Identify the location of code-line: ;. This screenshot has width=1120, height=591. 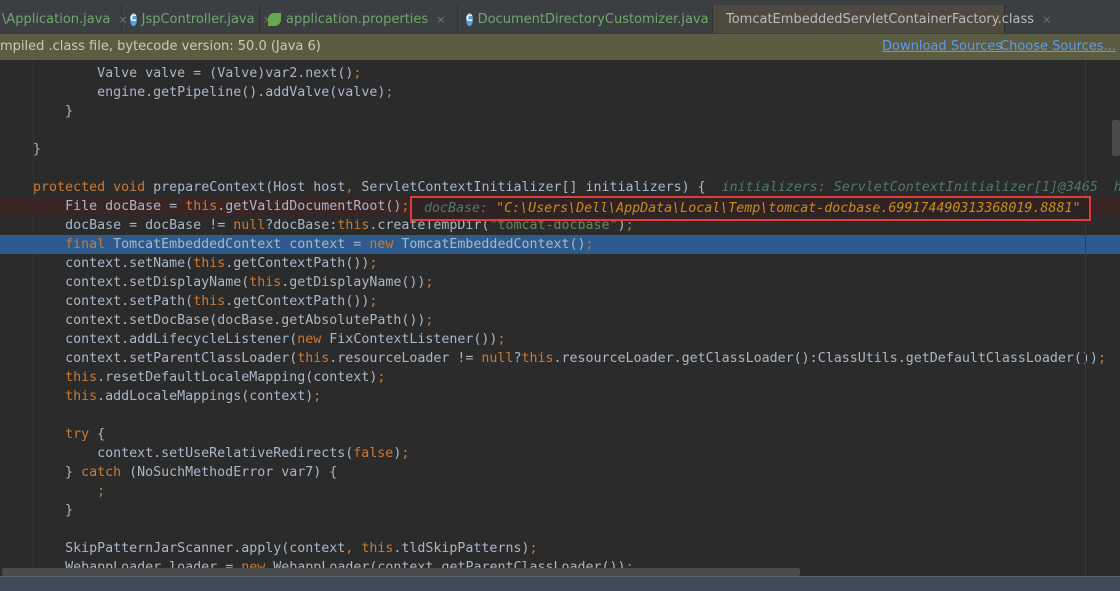
(560, 491).